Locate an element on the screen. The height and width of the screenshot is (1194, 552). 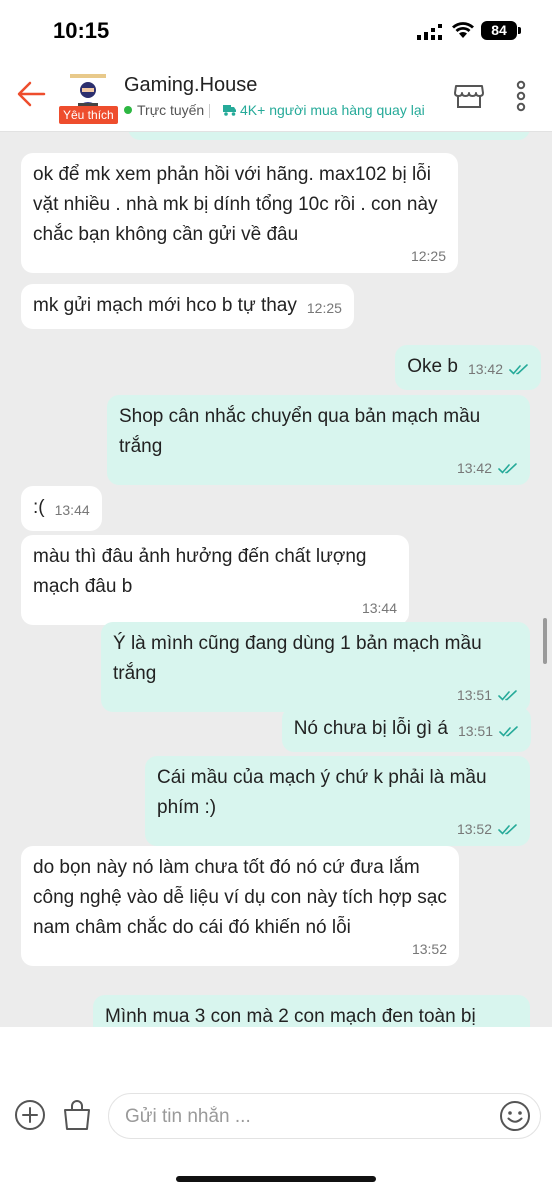
message-bubble-incoming: mk gửi mạch mới hco b tự thay 12:25 is located at coordinates (187, 306).